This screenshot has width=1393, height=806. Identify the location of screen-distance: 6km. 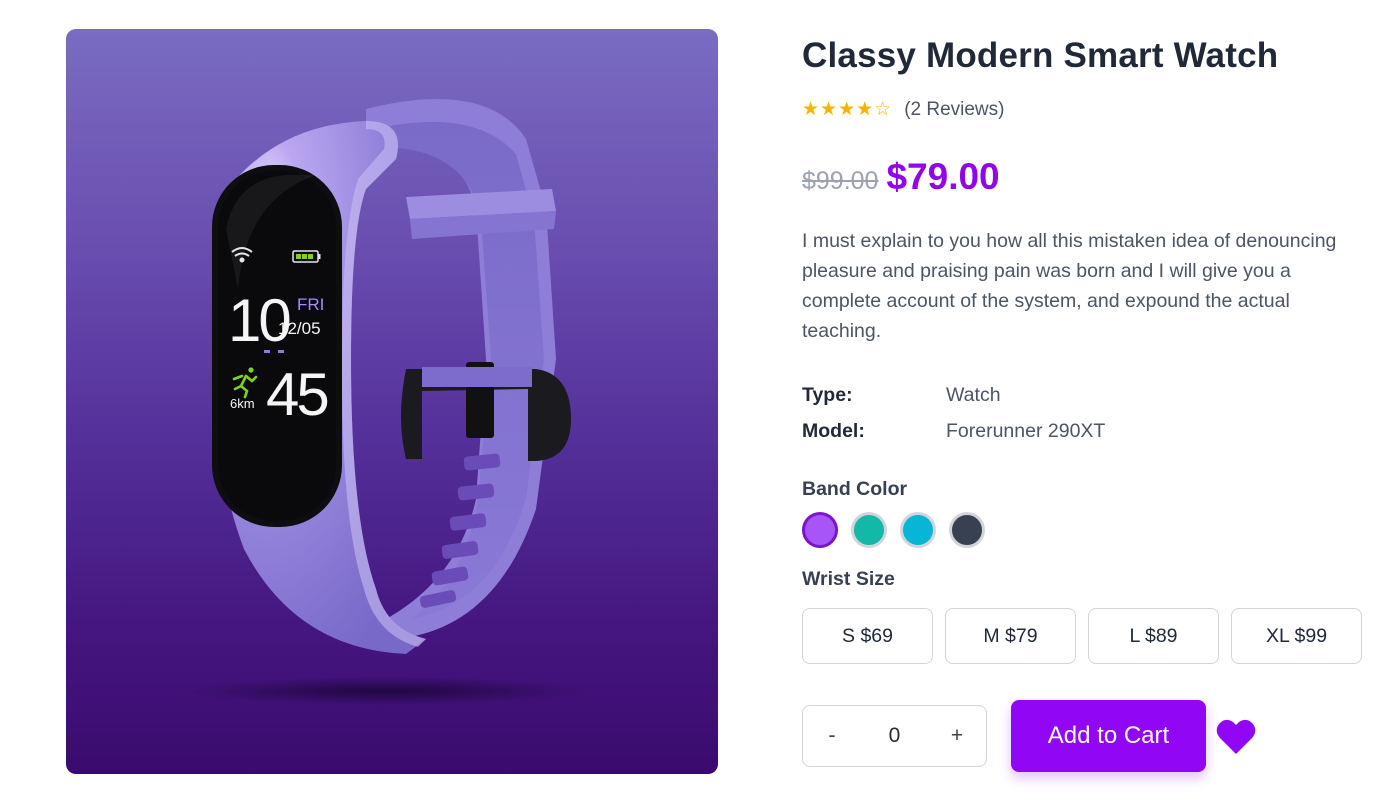
(242, 403).